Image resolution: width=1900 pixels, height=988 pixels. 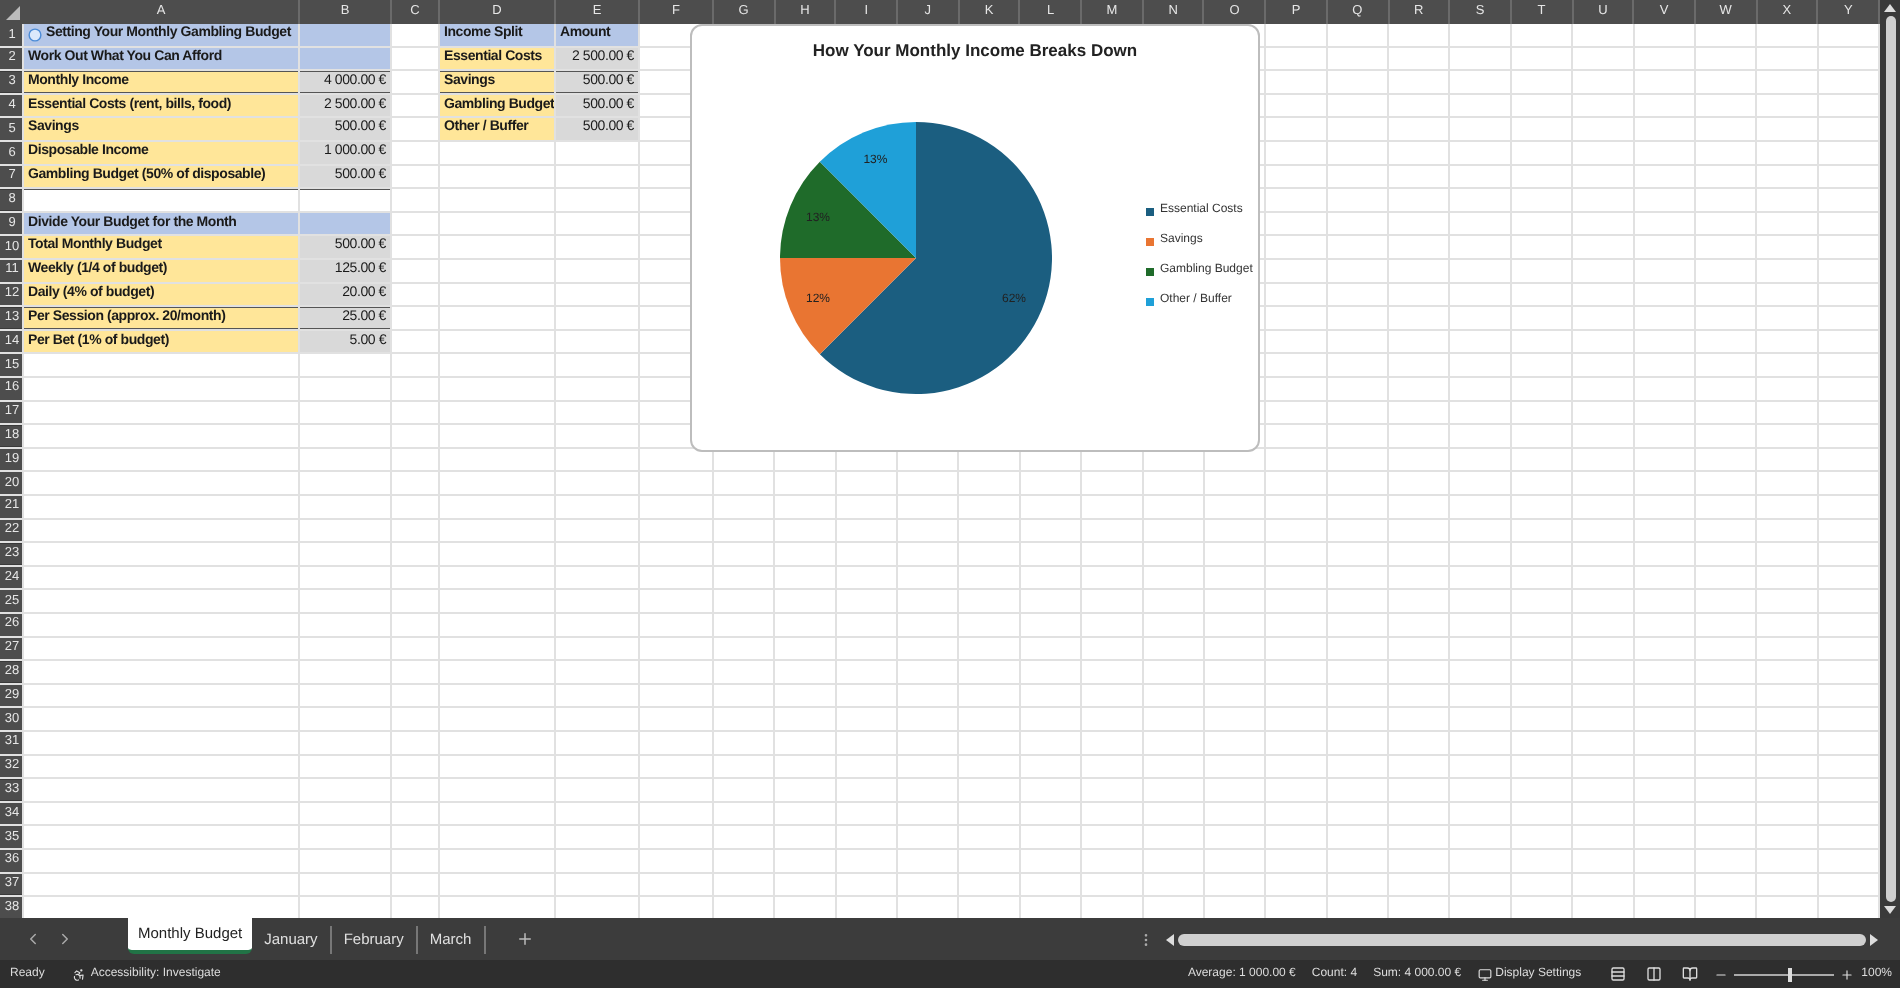 I want to click on page-layout-view-button, so click(x=1653, y=974).